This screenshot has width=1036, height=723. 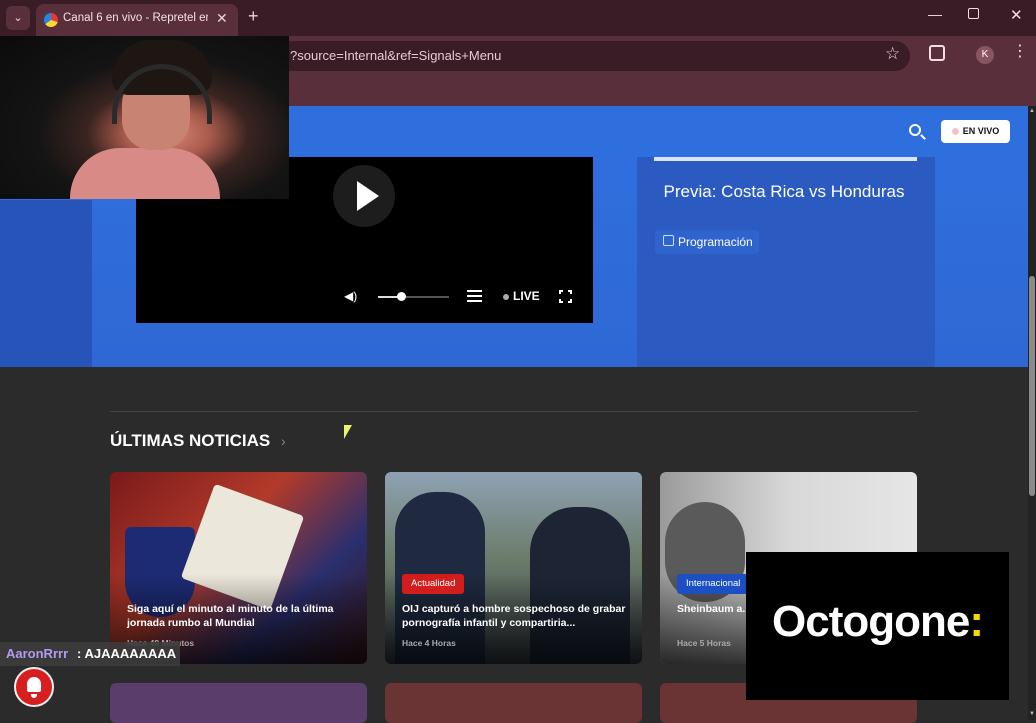 What do you see at coordinates (145, 173) in the screenshot?
I see `webcam-shirt` at bounding box center [145, 173].